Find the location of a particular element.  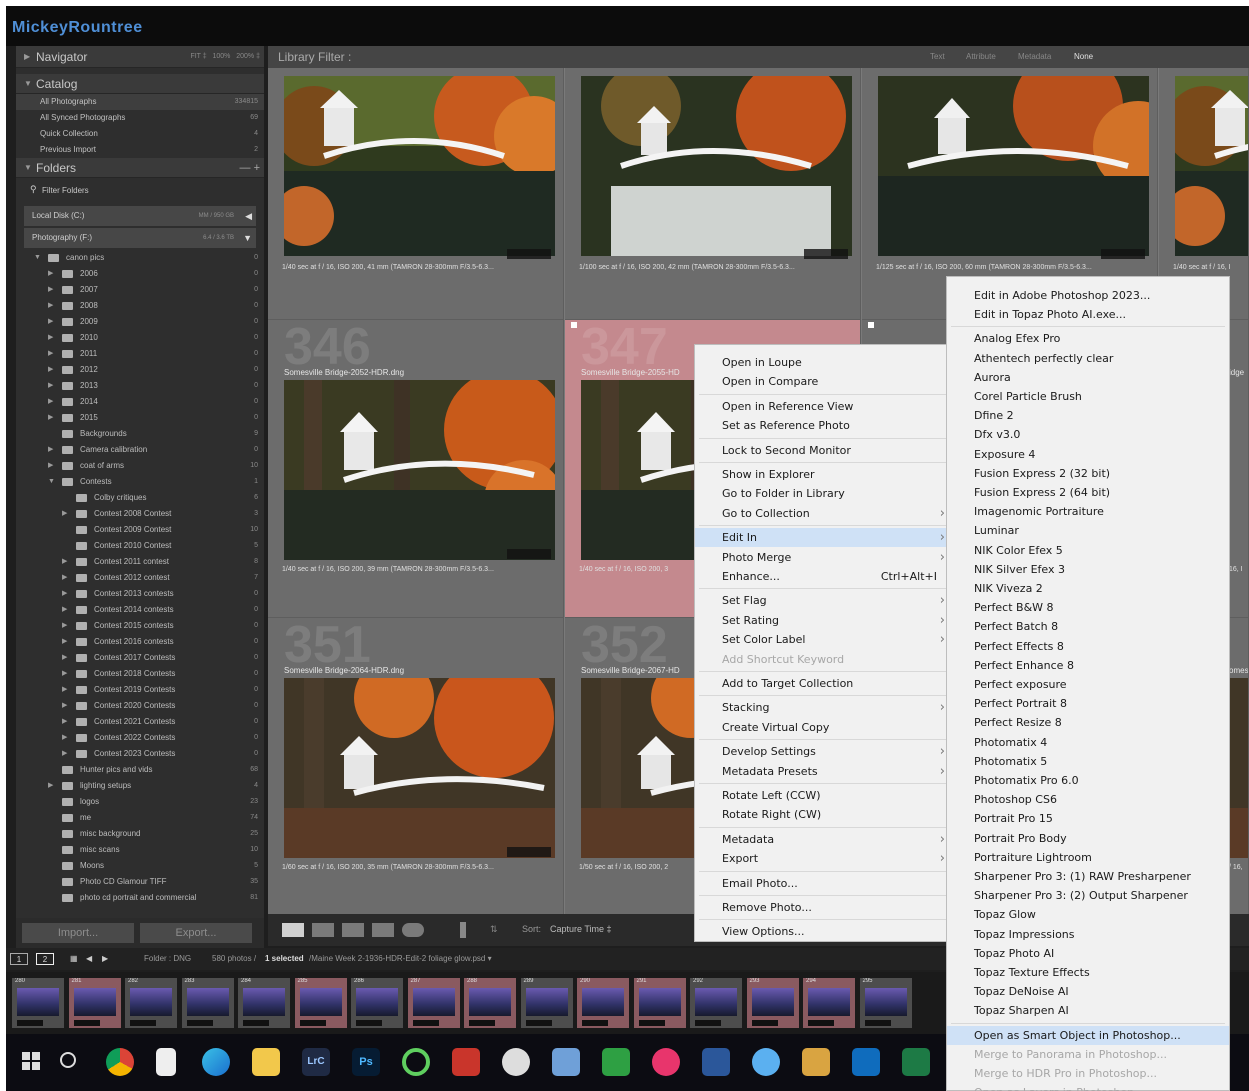

sync-icon is located at coordinates (416, 1062).